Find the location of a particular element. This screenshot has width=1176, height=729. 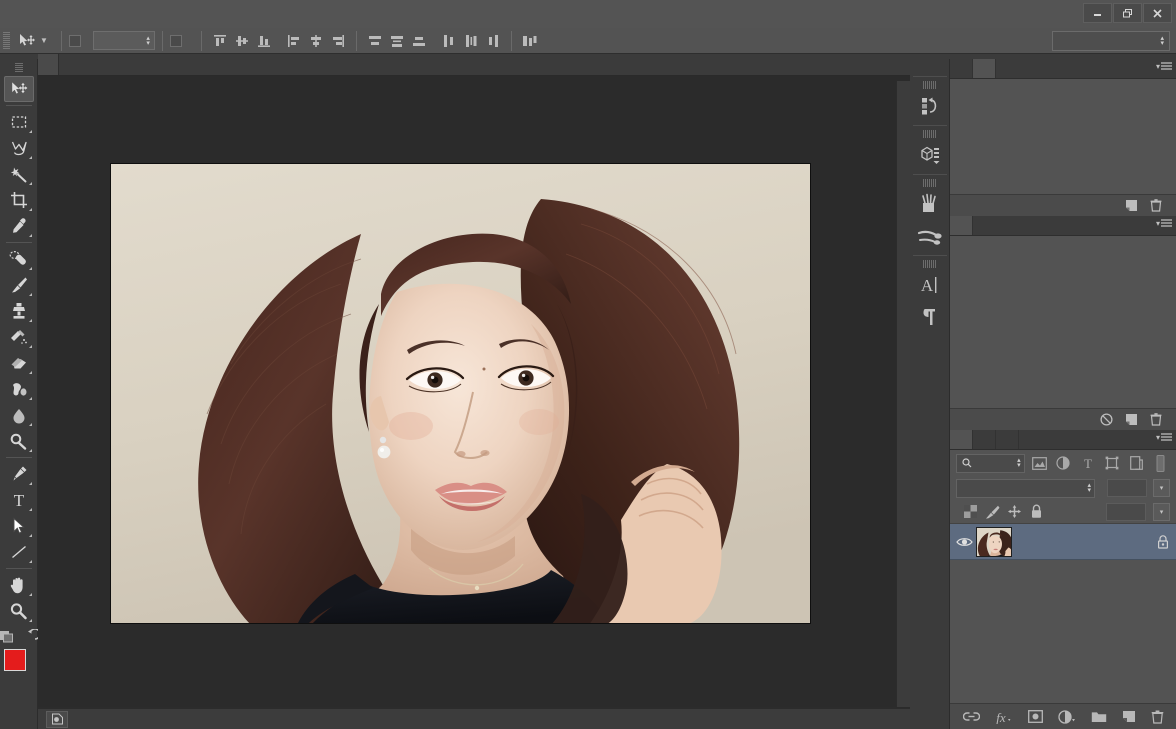

brush-panel-icon is located at coordinates (930, 204).